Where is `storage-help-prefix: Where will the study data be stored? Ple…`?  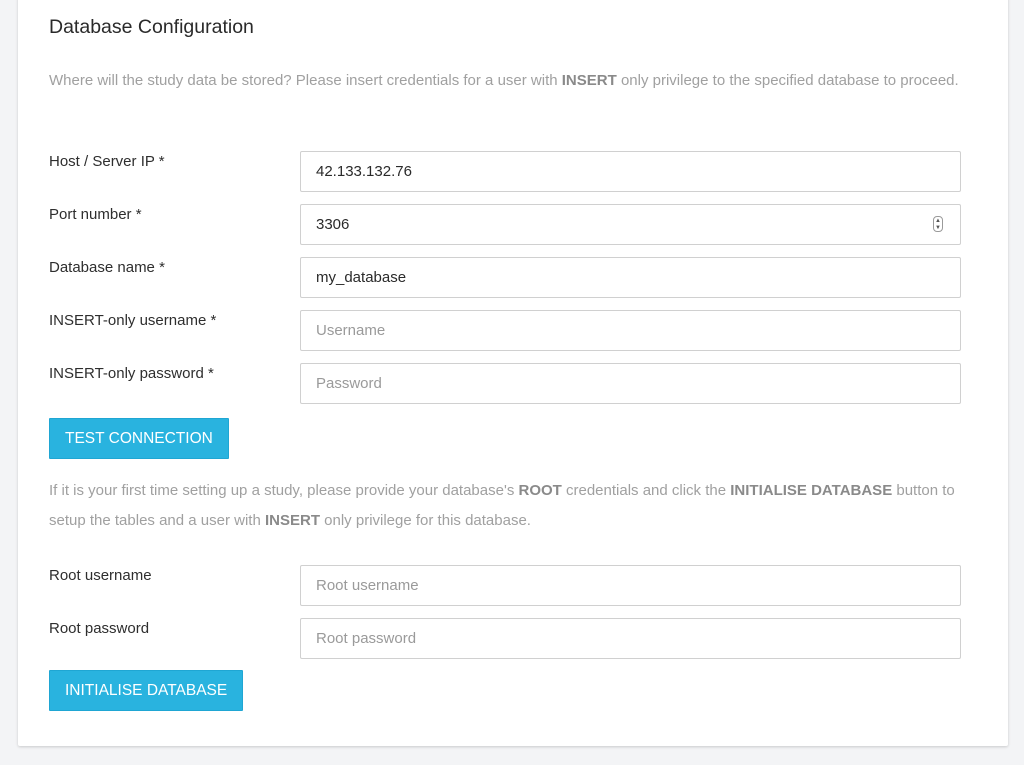 storage-help-prefix: Where will the study data be stored? Ple… is located at coordinates (305, 80).